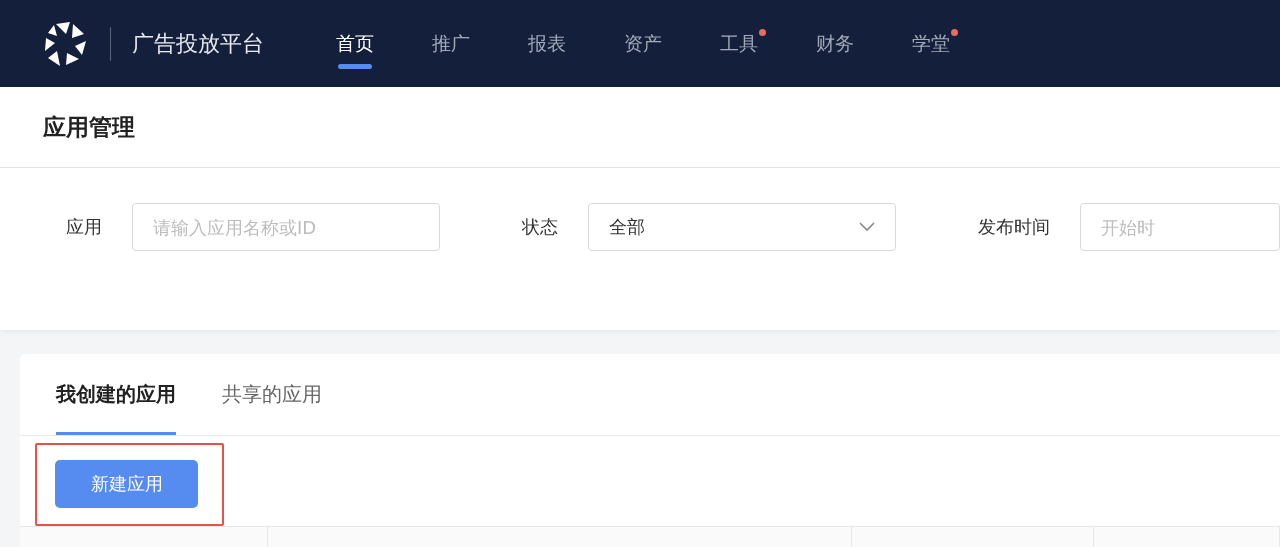  What do you see at coordinates (84, 227) in the screenshot?
I see `filter-label: 应用` at bounding box center [84, 227].